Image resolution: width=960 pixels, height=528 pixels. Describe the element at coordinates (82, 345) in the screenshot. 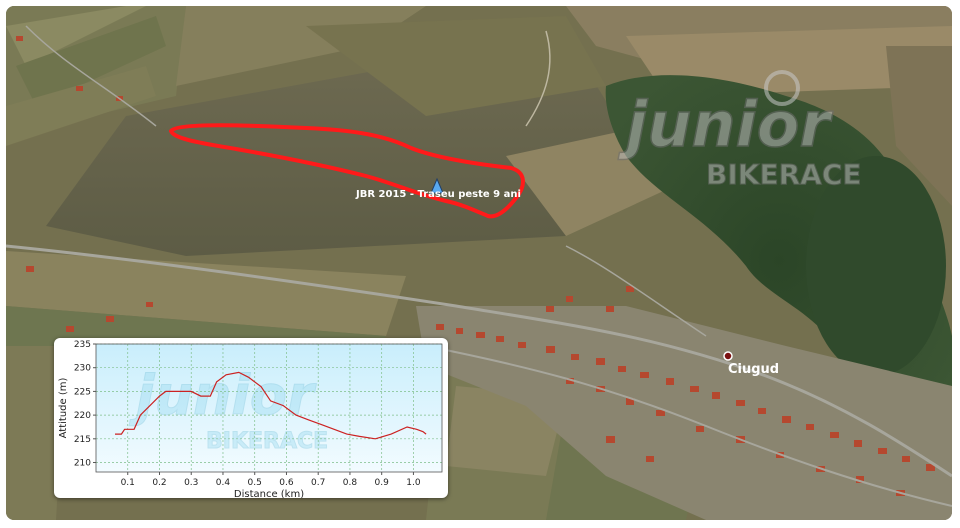

I see `y-tick-label: 235` at that location.